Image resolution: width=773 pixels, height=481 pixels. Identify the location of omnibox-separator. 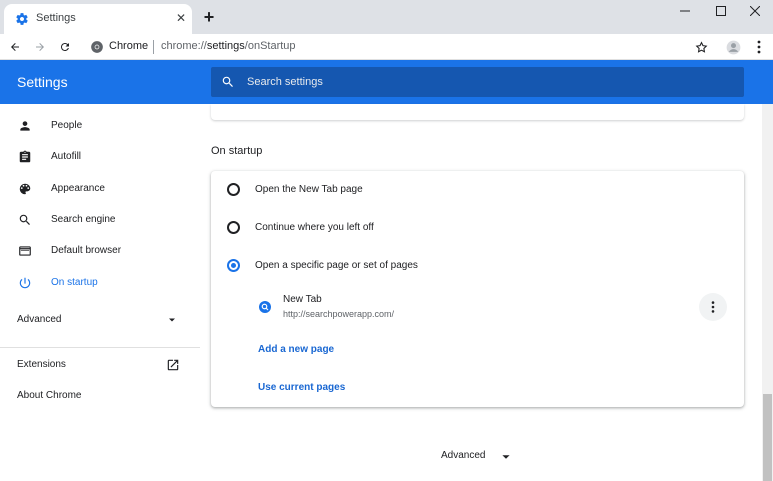
(153, 47).